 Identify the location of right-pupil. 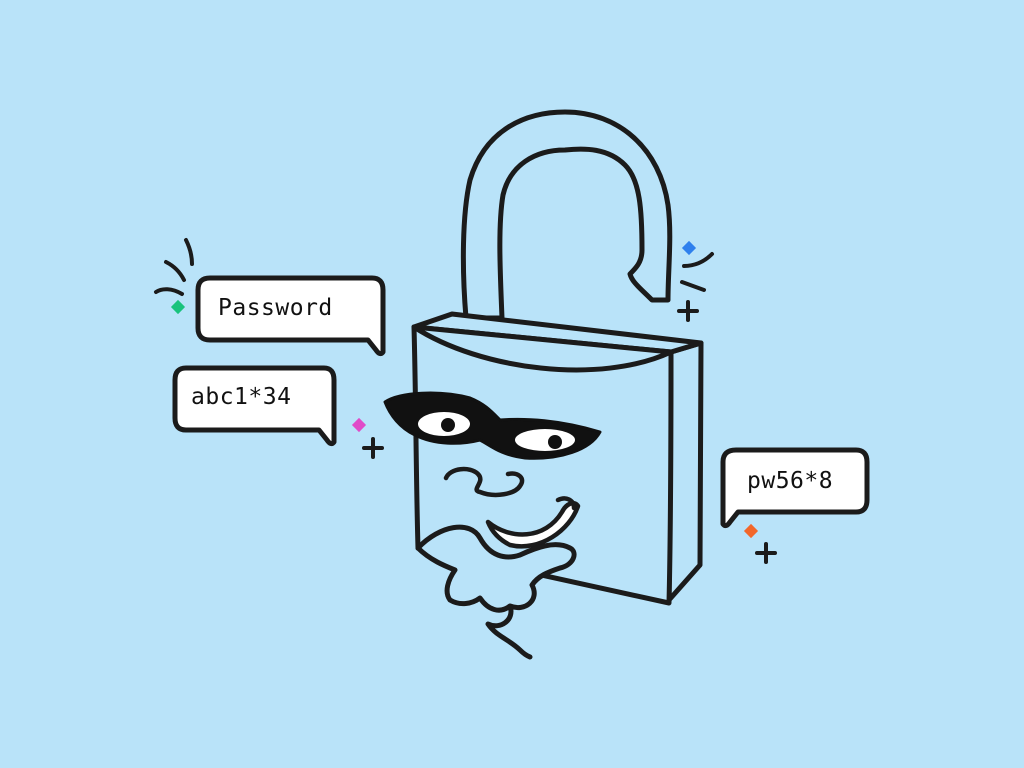
(555, 442).